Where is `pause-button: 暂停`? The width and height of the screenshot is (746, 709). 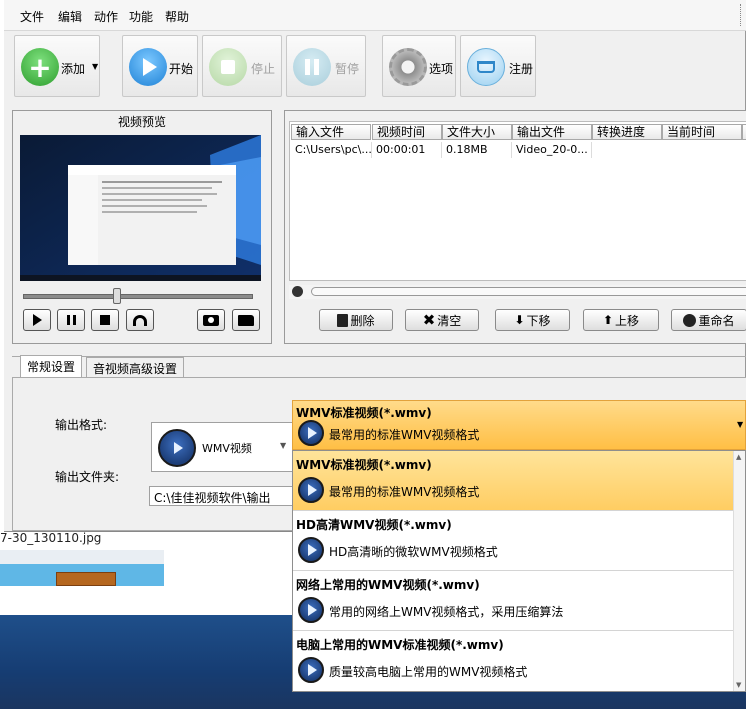 pause-button: 暂停 is located at coordinates (326, 66).